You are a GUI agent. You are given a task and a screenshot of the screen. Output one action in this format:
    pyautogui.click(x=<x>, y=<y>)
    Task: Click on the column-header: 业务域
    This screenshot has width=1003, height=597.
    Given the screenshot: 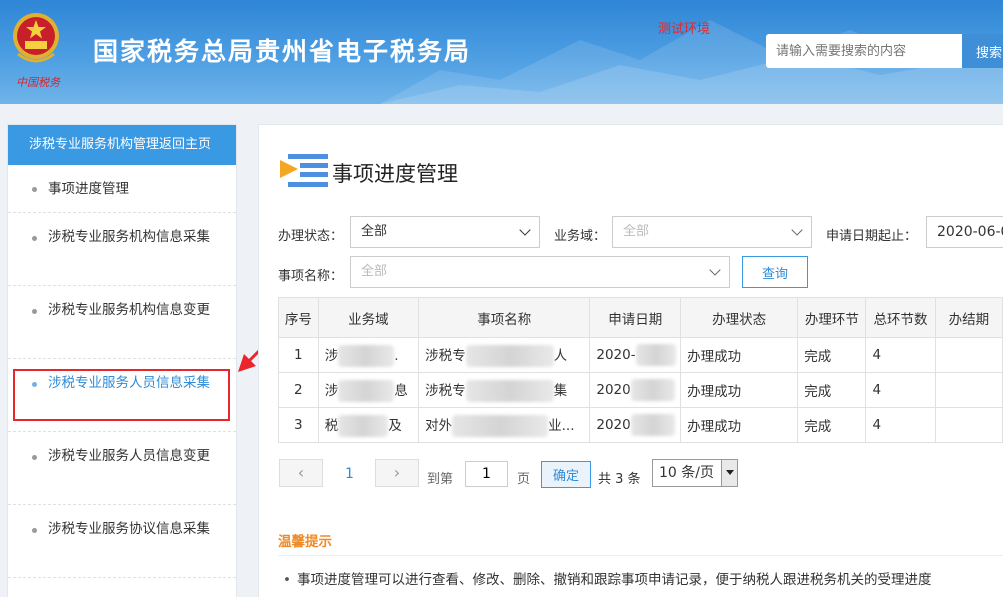 What is the action you would take?
    pyautogui.click(x=368, y=317)
    